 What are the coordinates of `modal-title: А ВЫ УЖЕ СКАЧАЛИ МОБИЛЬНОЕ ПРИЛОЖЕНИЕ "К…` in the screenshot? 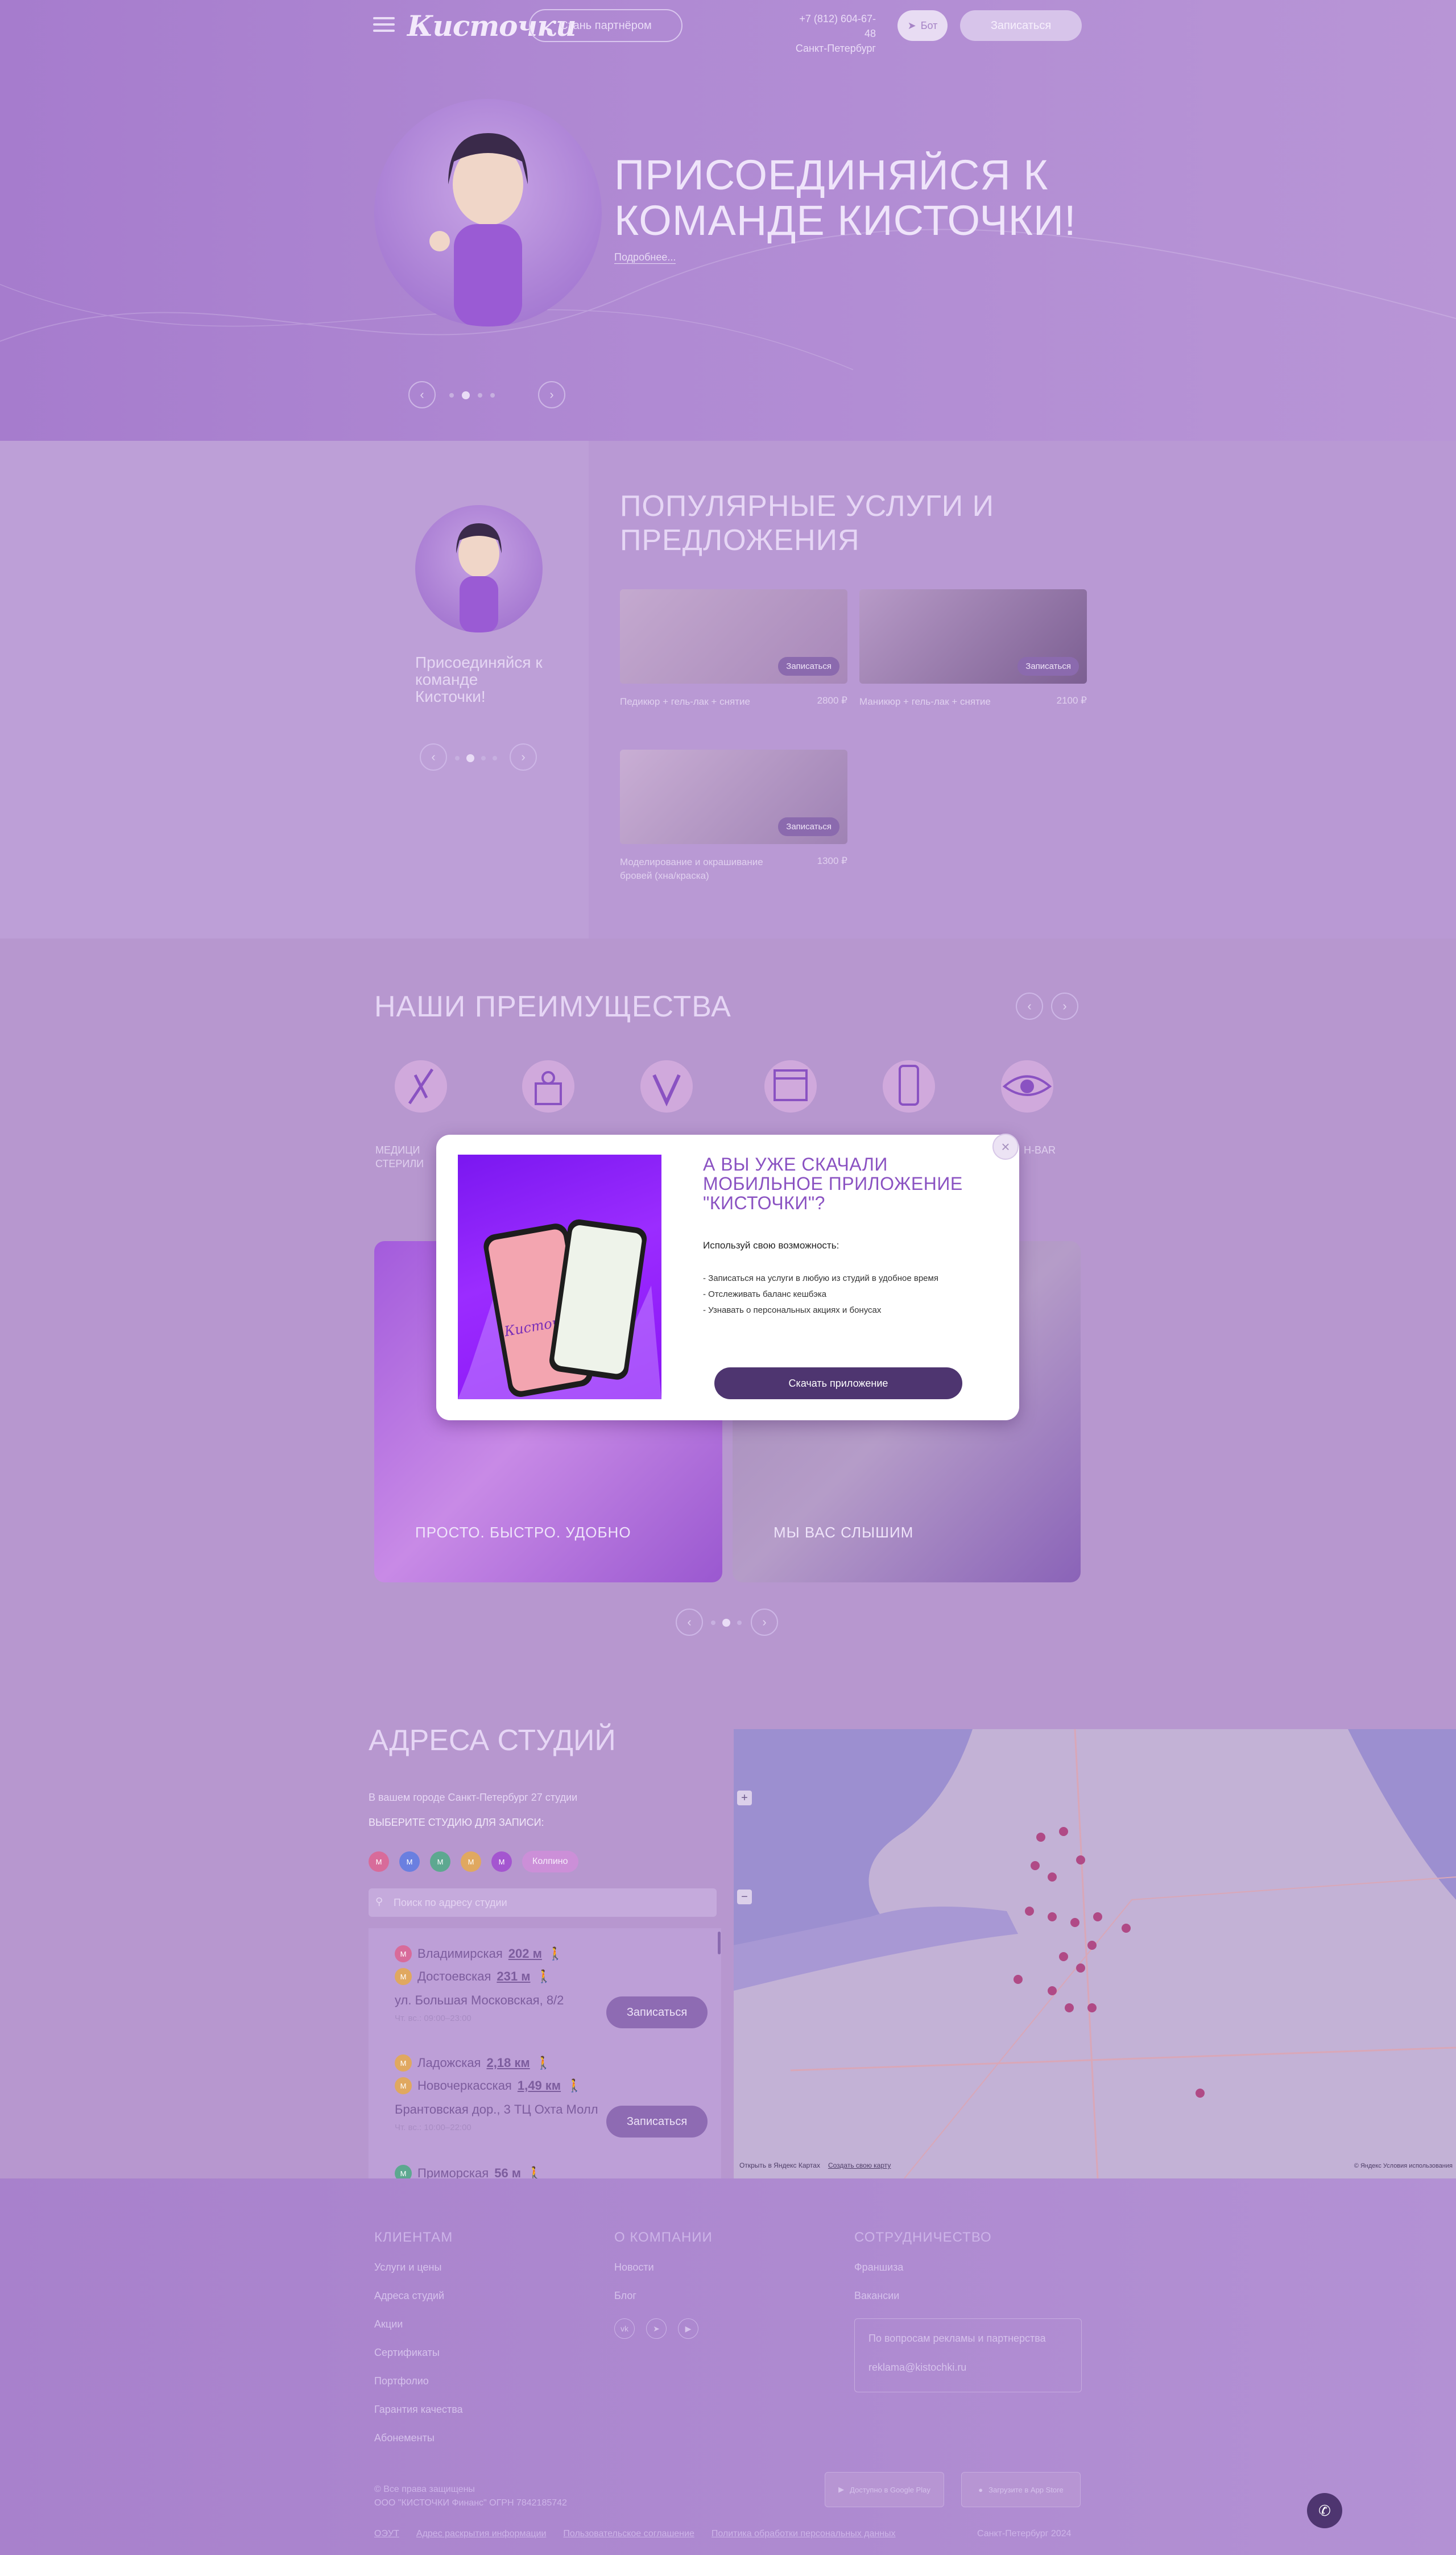 It's located at (833, 1183).